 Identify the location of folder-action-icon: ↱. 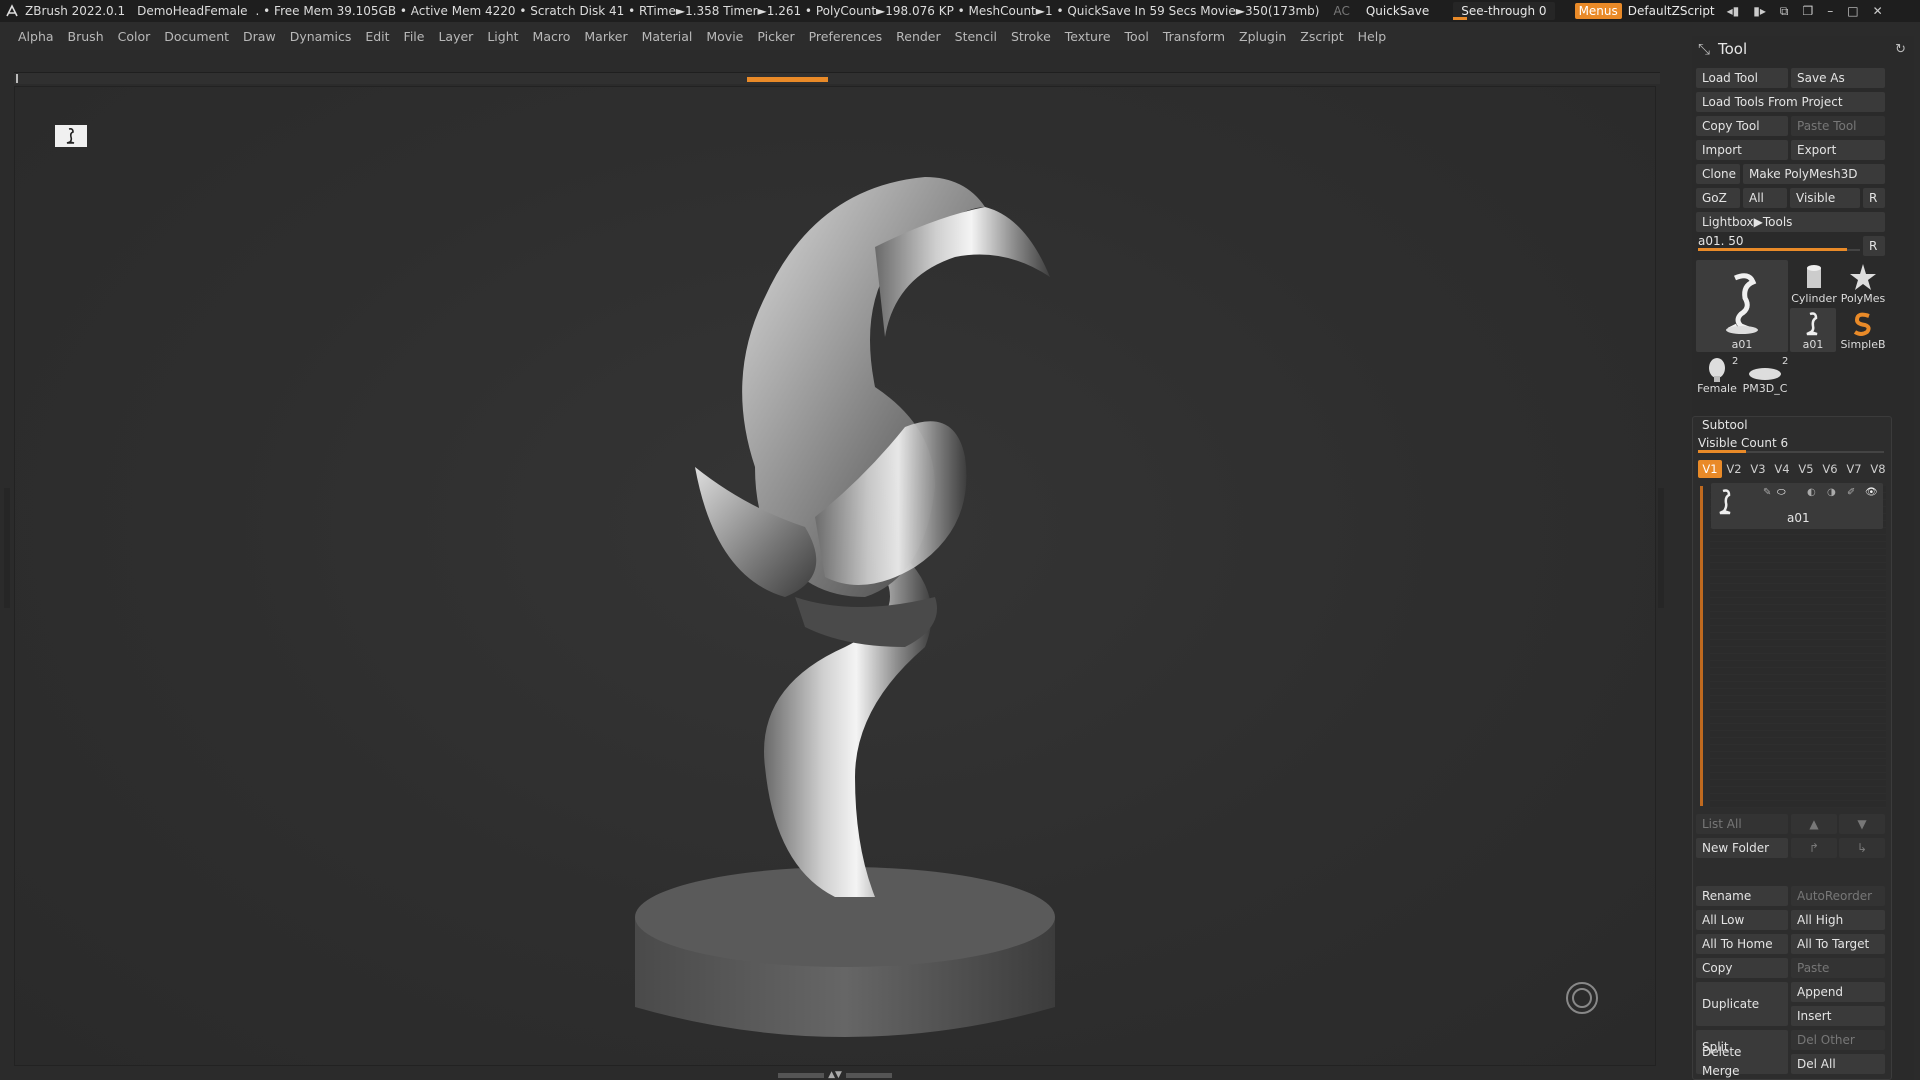
(1814, 848).